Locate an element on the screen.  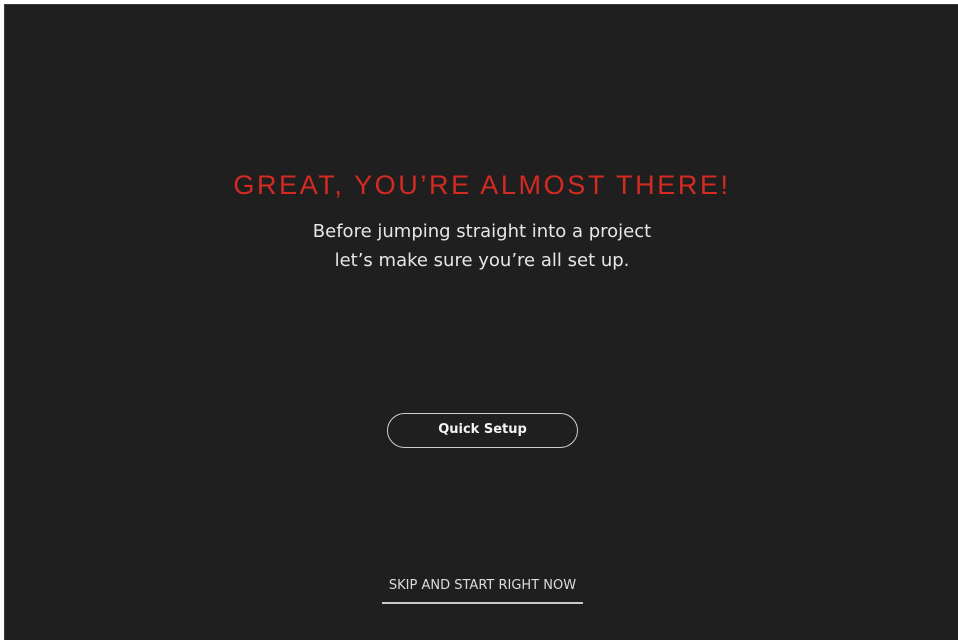
skip-and-start-link: SKIP AND START RIGHT NOW is located at coordinates (482, 586).